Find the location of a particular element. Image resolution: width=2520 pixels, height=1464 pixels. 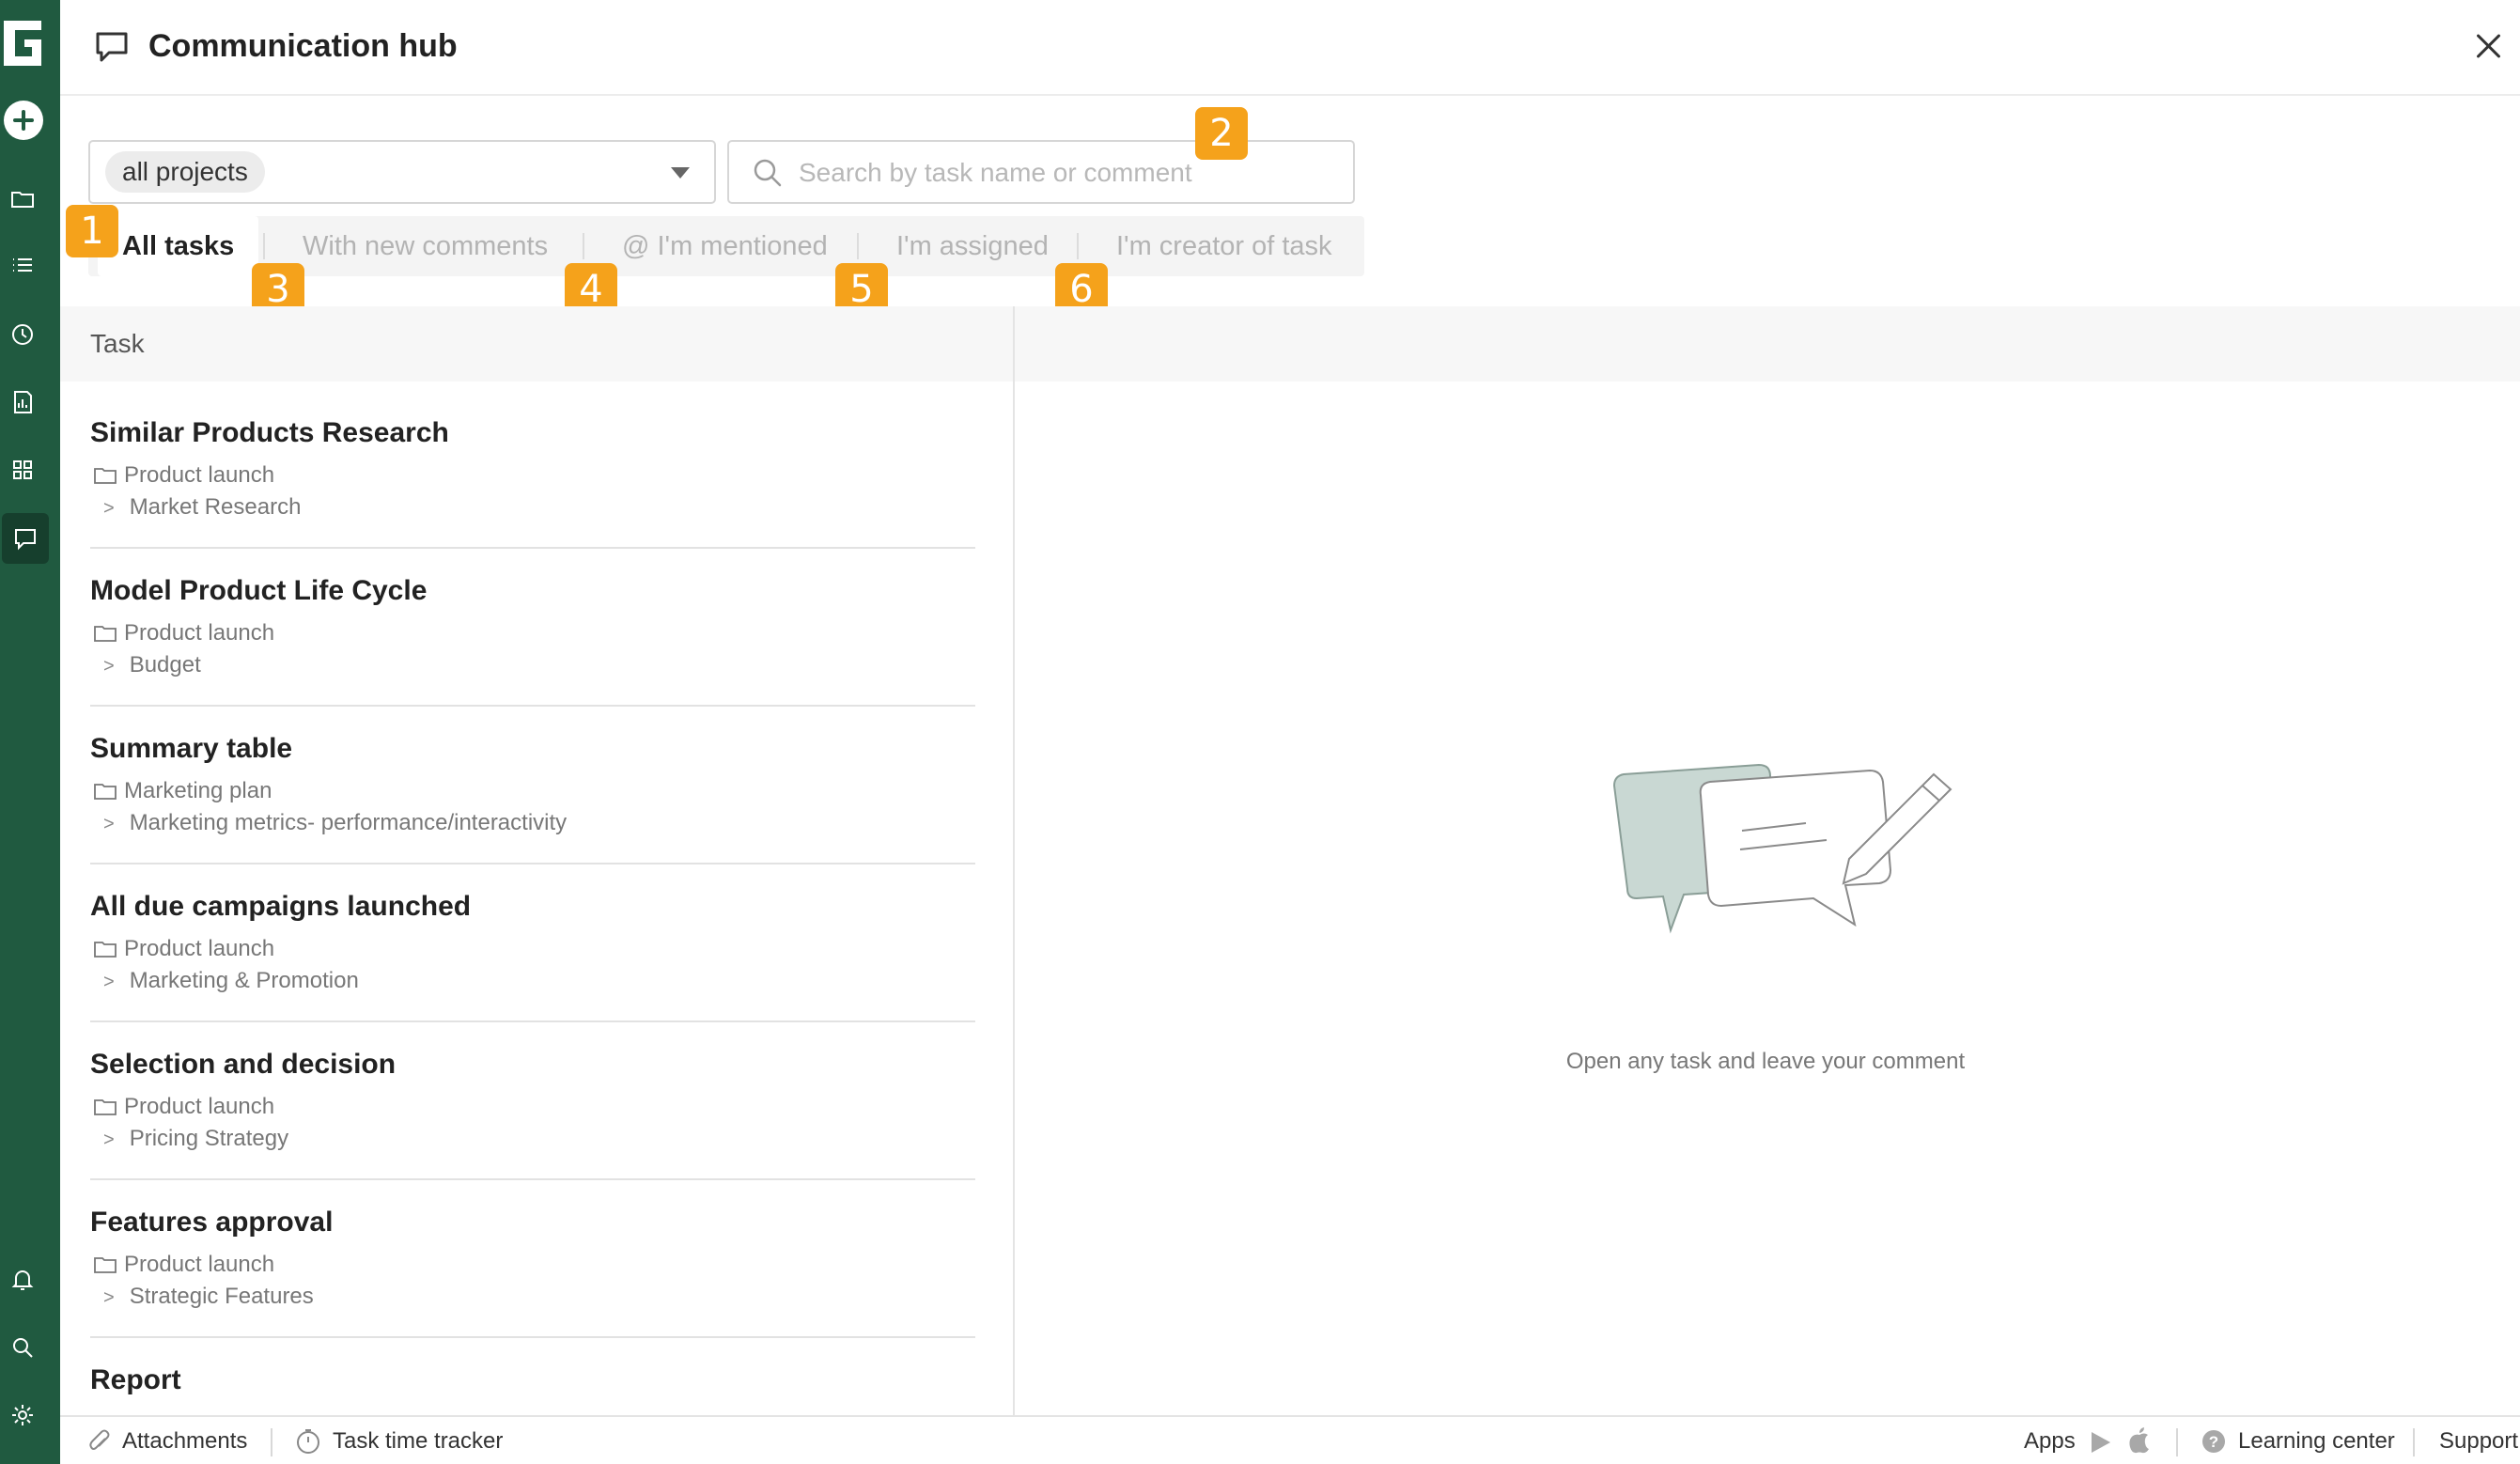

task-name: Summary table is located at coordinates (191, 749).